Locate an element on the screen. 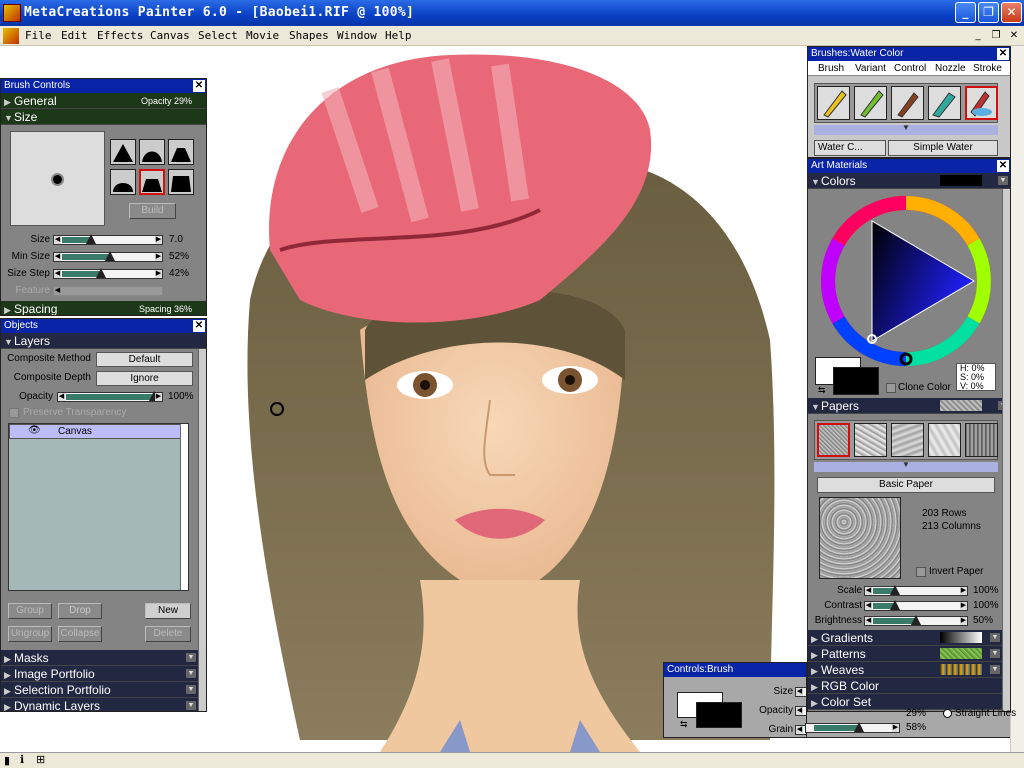  clone-color-checkbox is located at coordinates (891, 388).